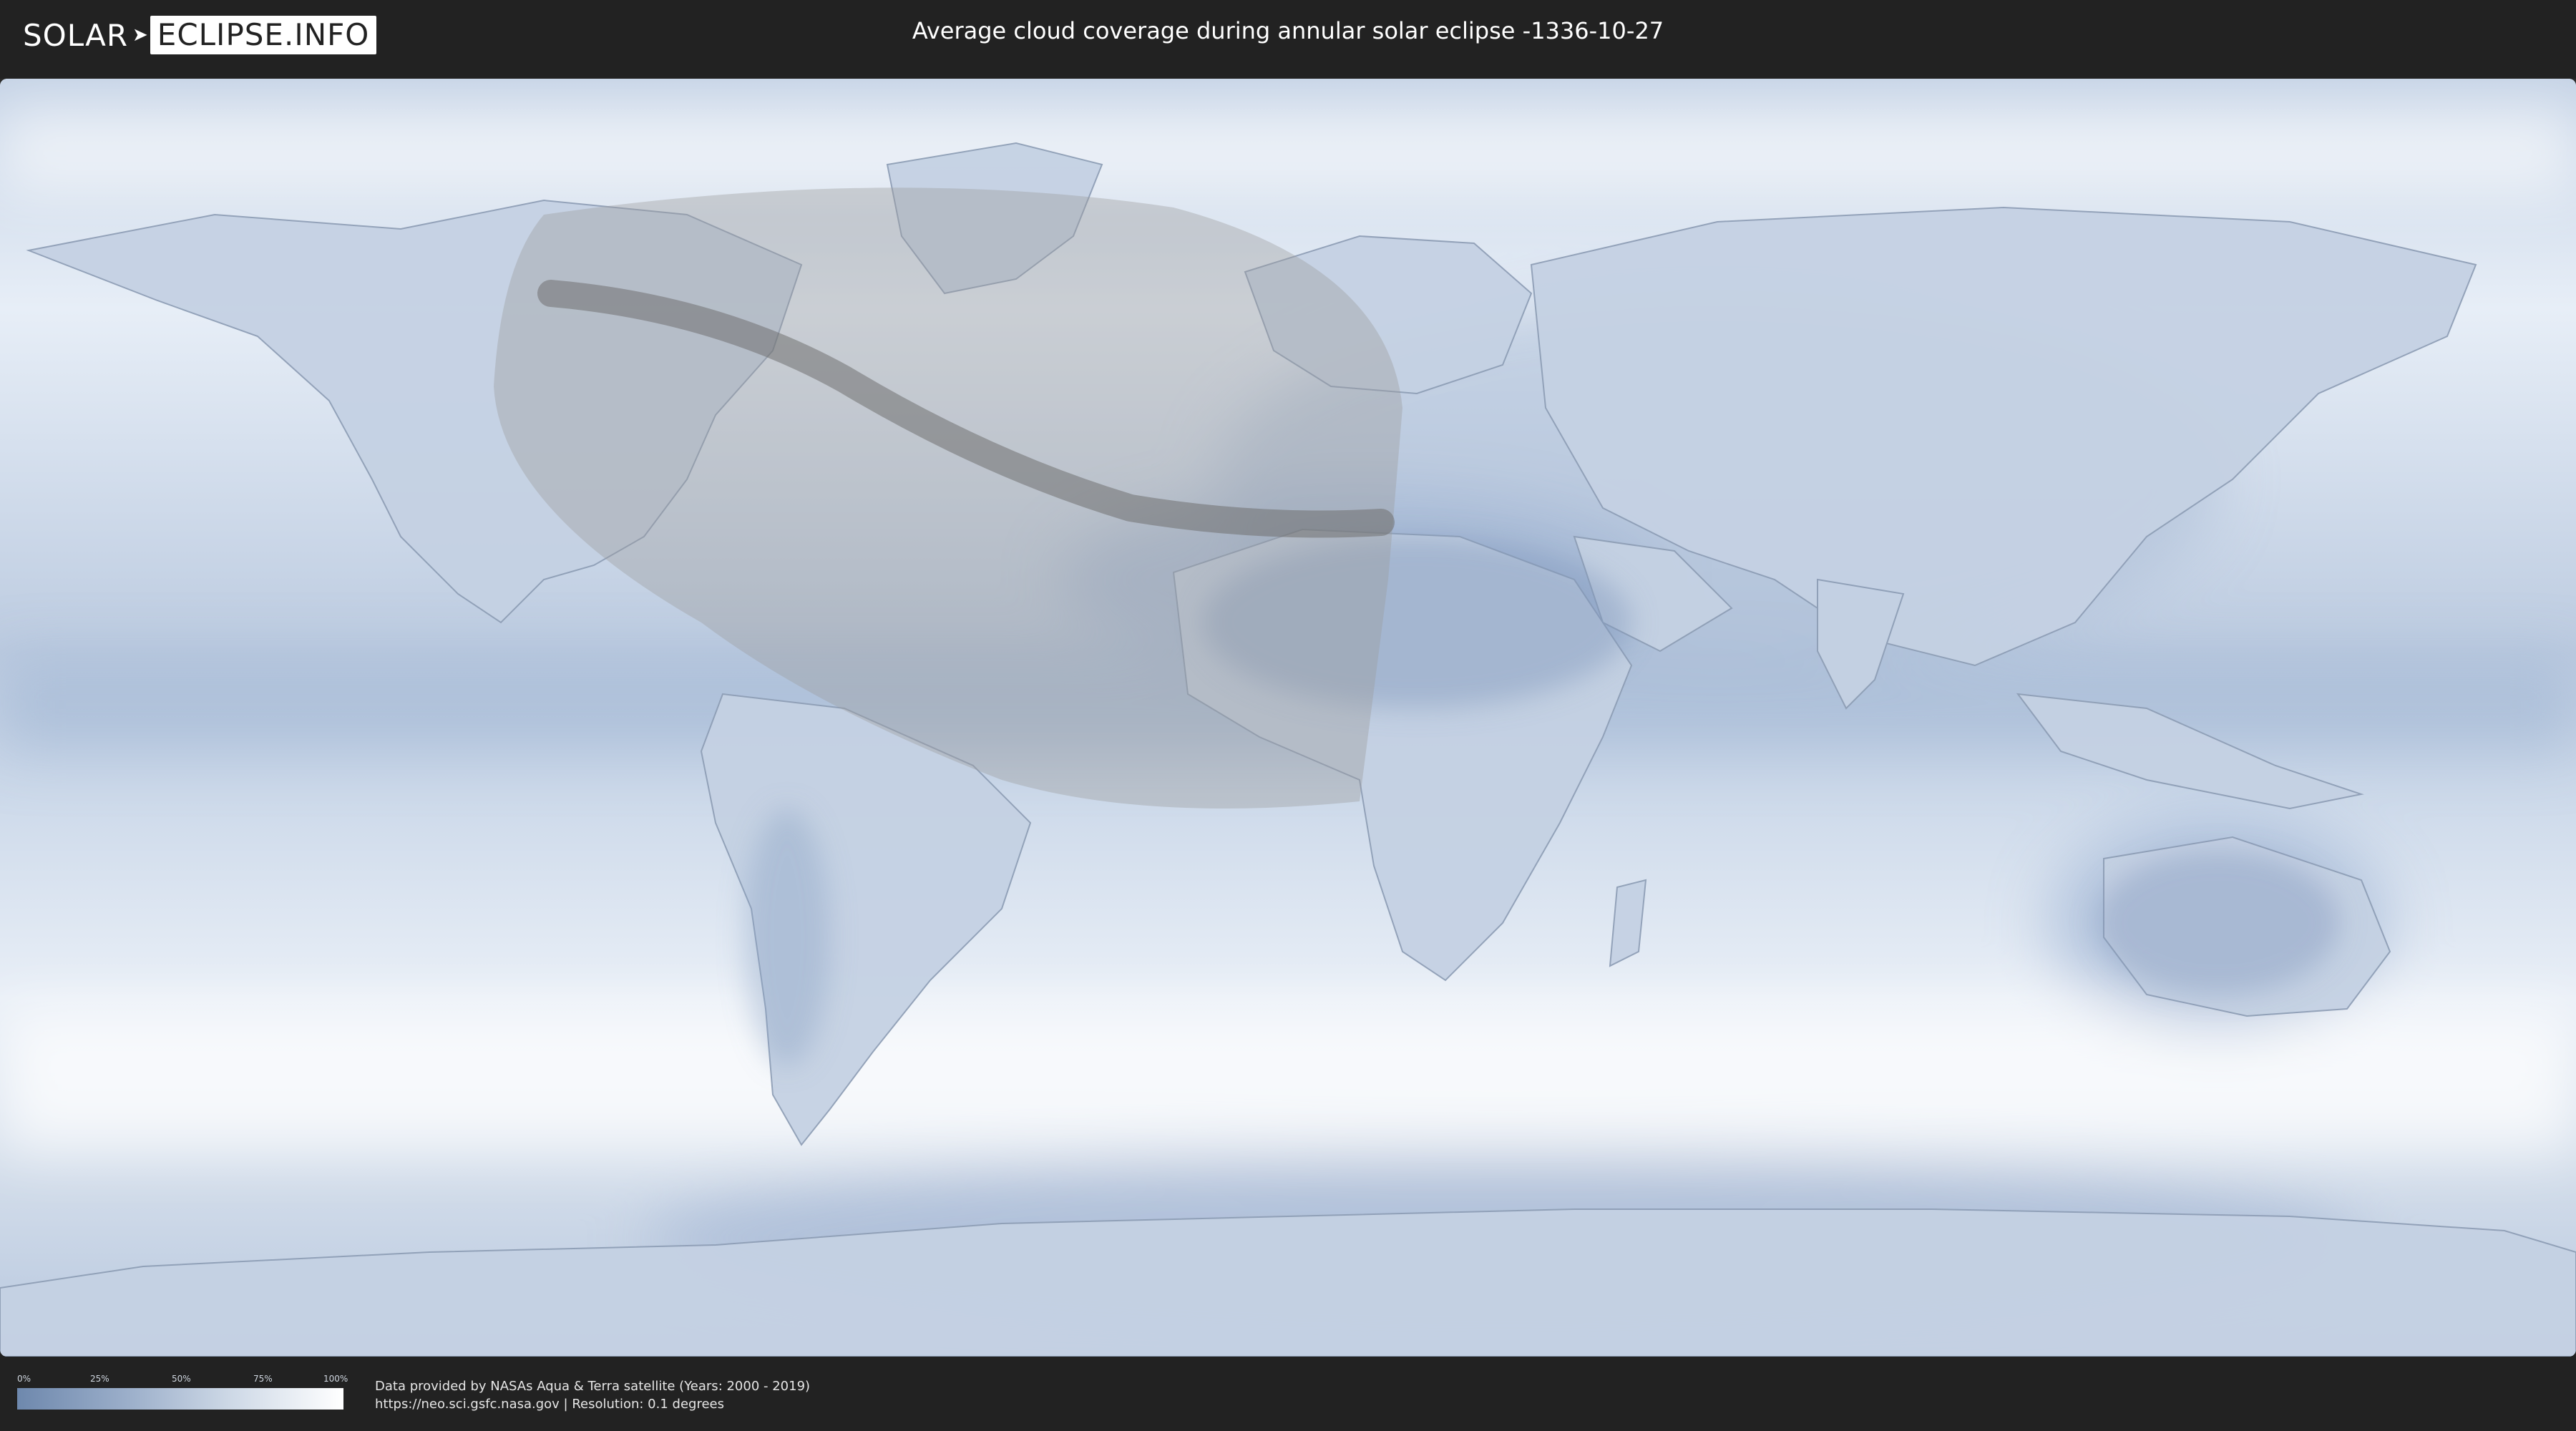 This screenshot has width=2576, height=1431. I want to click on legend-ticks: 0% 25% 50% 75% 100%, so click(182, 1379).